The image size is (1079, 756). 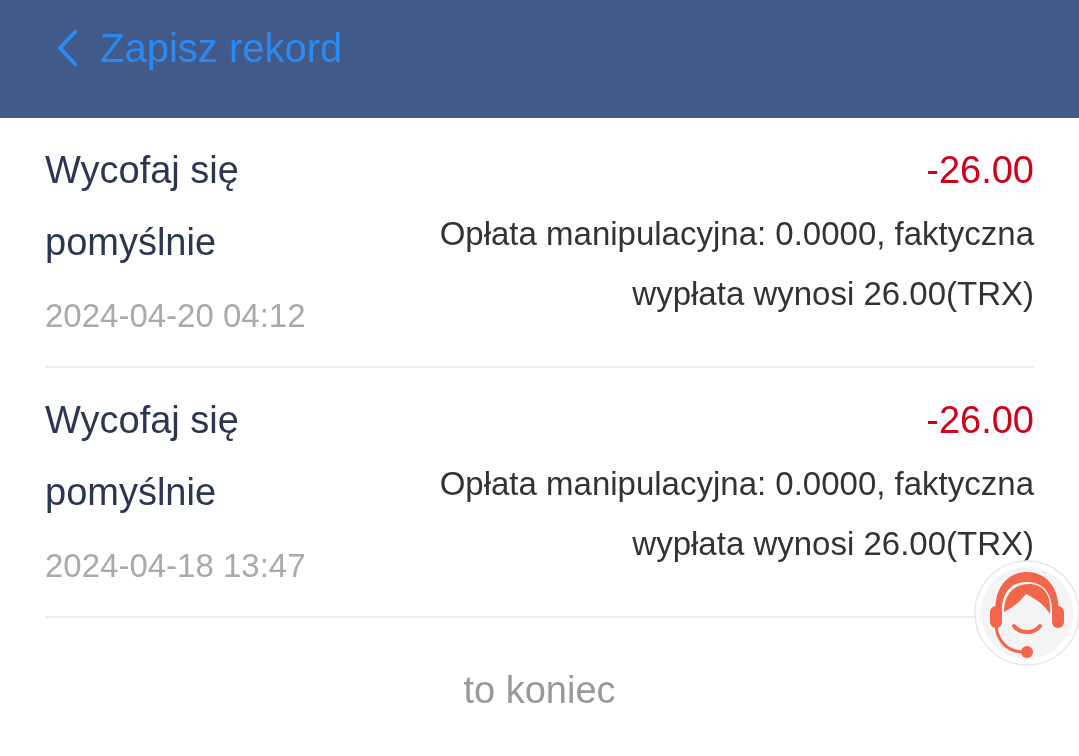 I want to click on customer-service-headset-icon, so click(x=1026, y=613).